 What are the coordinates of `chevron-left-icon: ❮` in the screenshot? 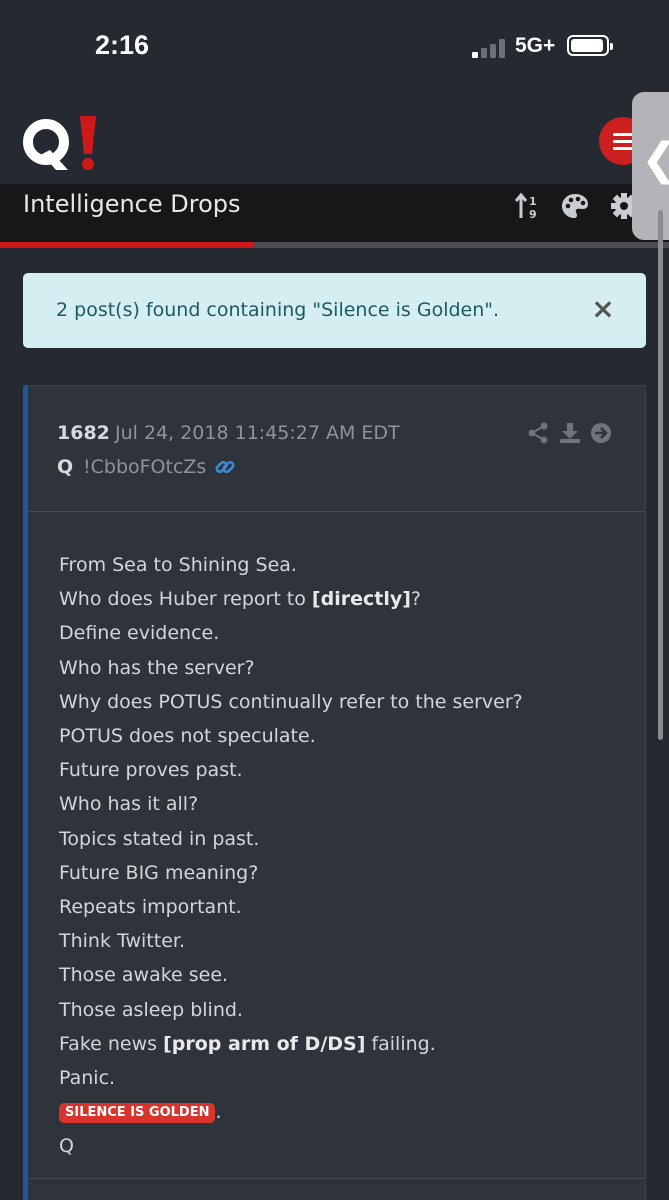 It's located at (655, 159).